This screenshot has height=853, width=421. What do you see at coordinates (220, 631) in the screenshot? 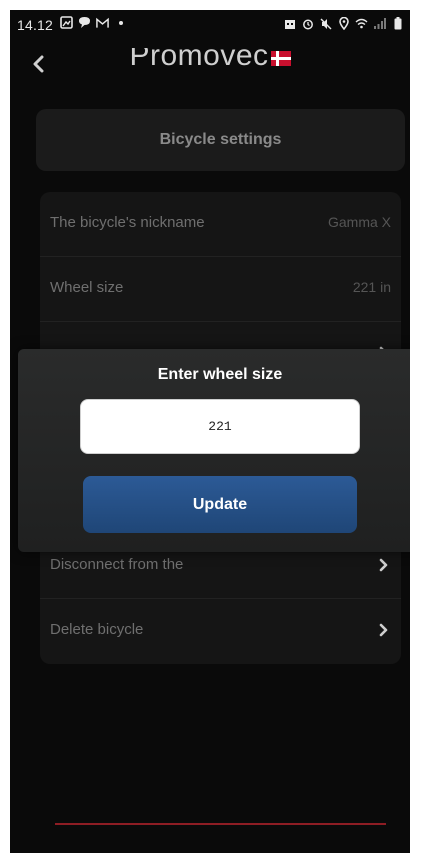
I see `setting-row-delete: Delete bicycle` at bounding box center [220, 631].